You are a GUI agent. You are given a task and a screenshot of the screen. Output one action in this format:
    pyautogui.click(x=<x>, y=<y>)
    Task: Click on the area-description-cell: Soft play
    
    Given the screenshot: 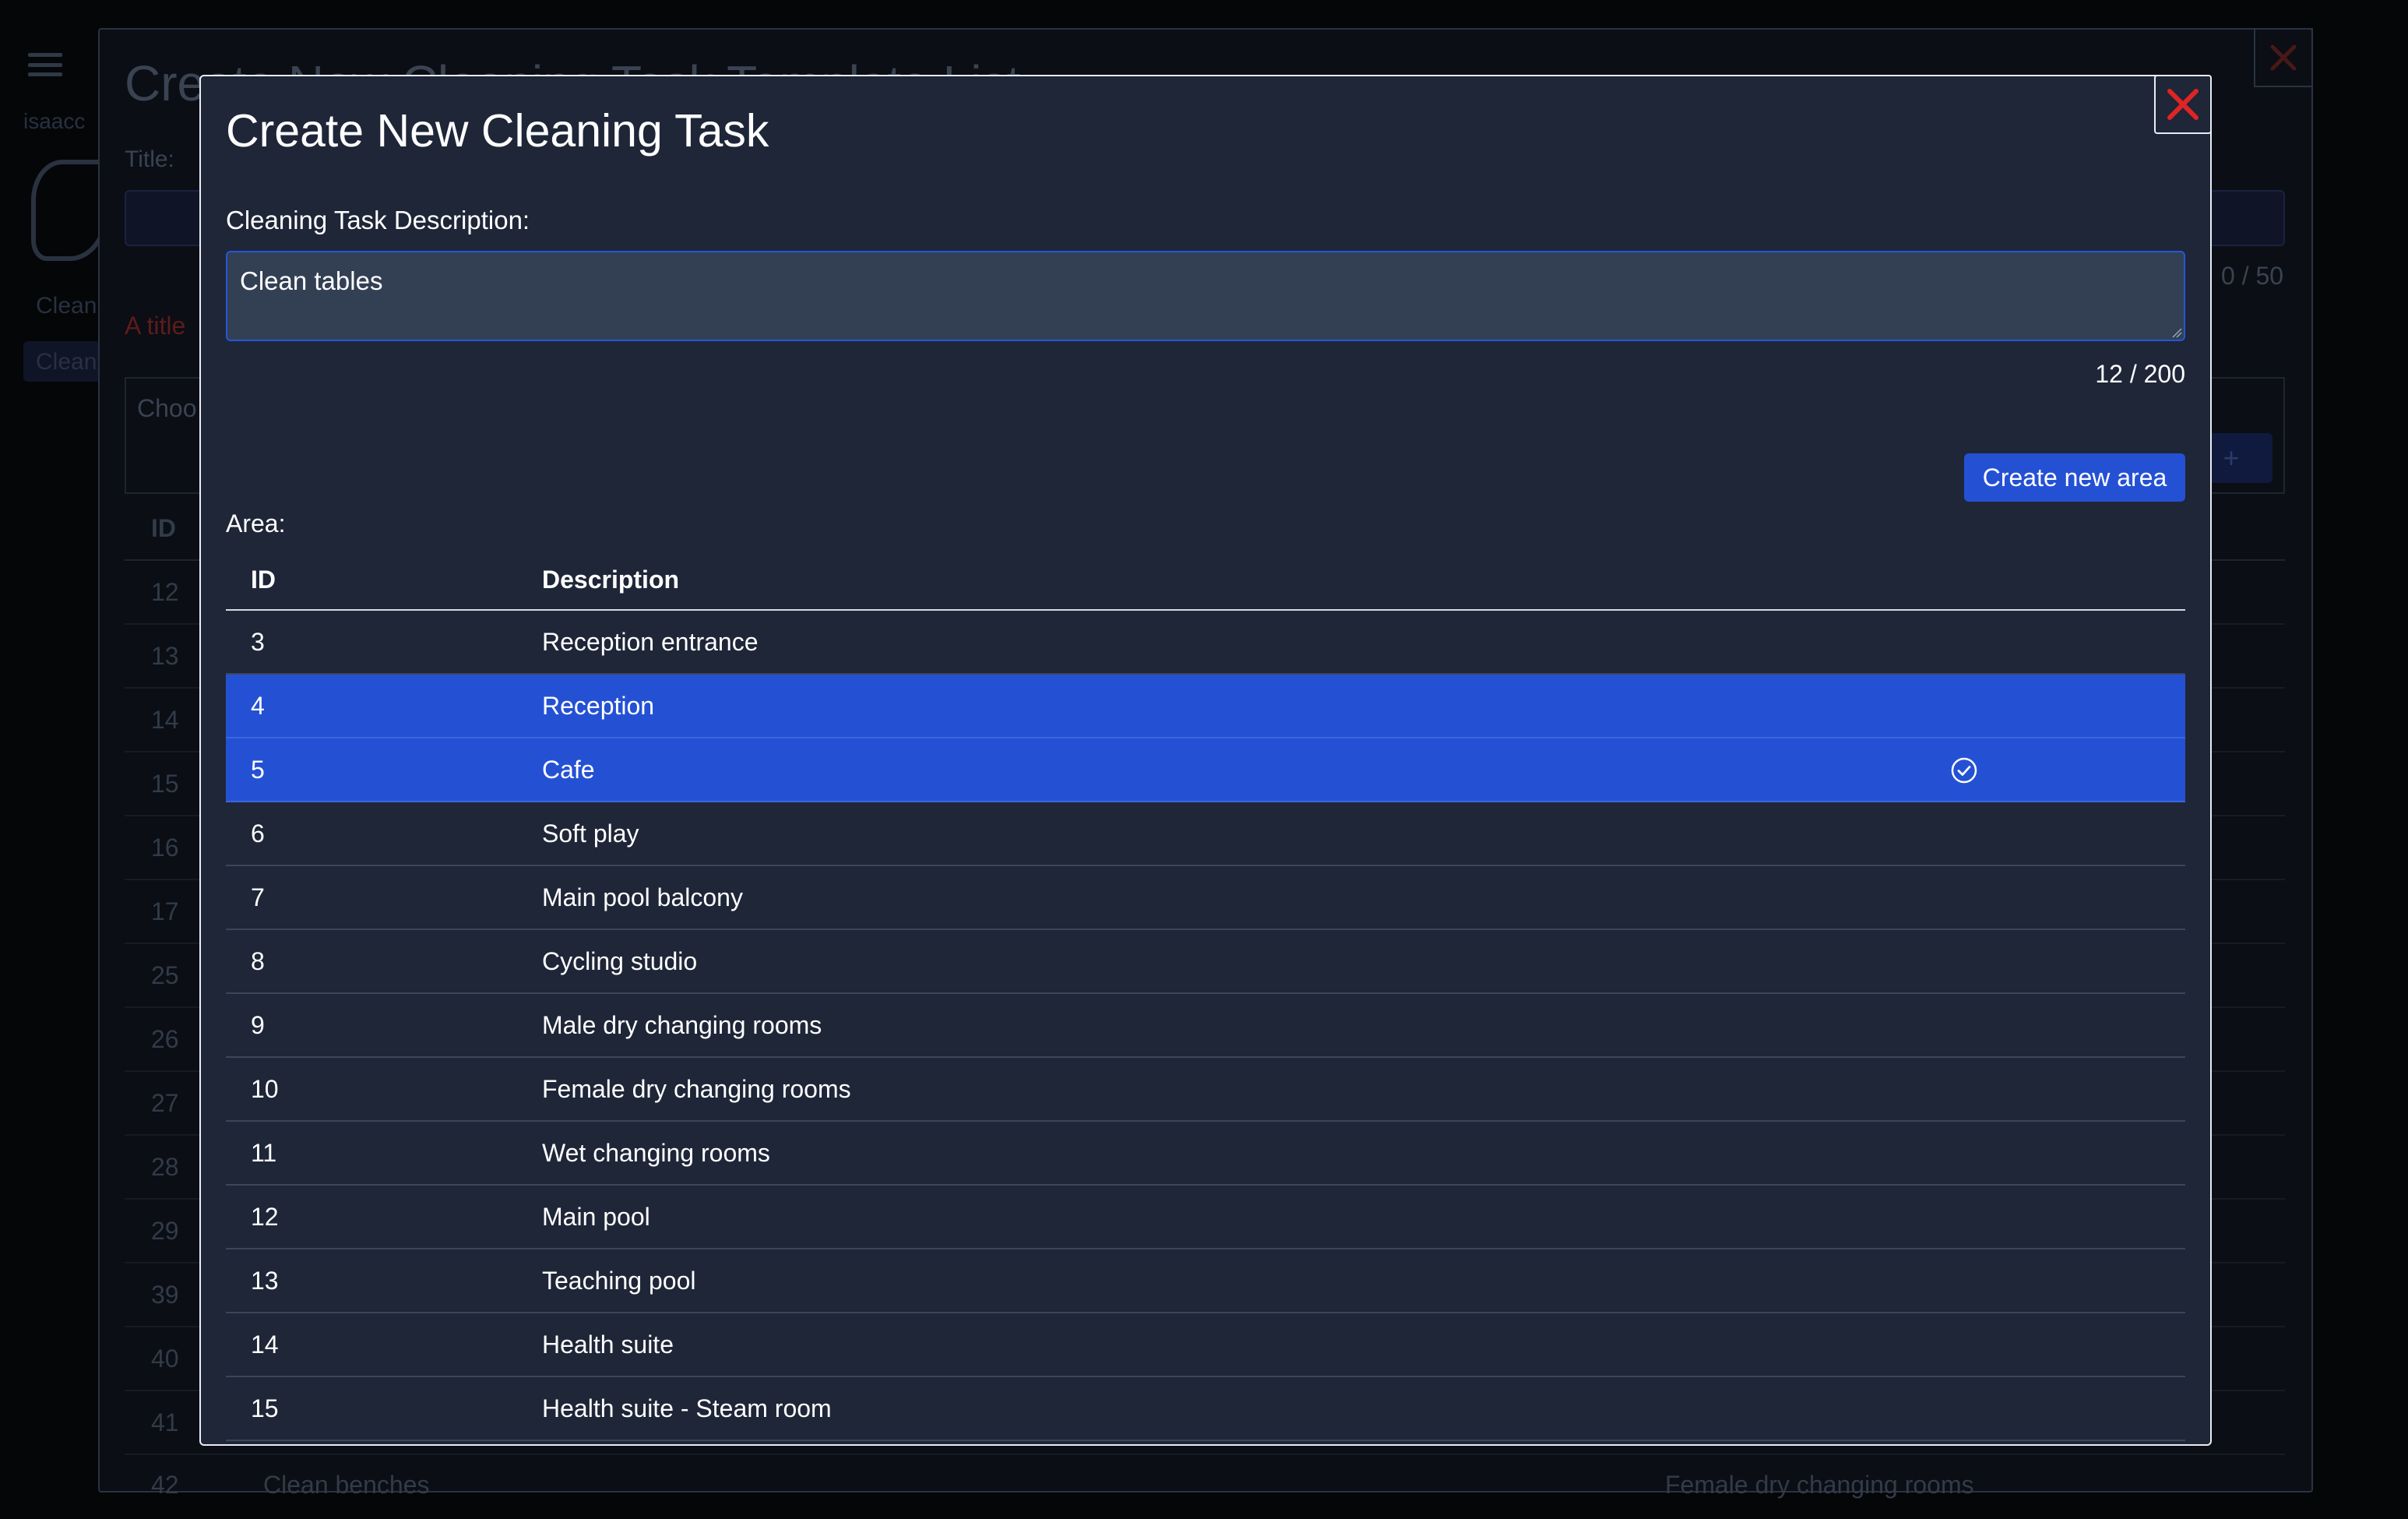 What is the action you would take?
    pyautogui.click(x=590, y=833)
    